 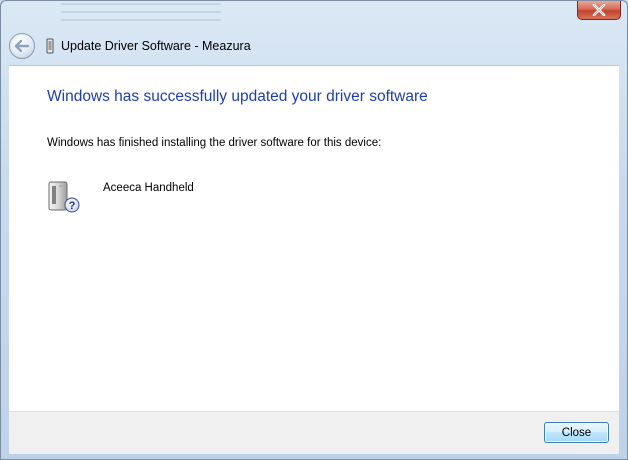 I want to click on close-icon, so click(x=599, y=10).